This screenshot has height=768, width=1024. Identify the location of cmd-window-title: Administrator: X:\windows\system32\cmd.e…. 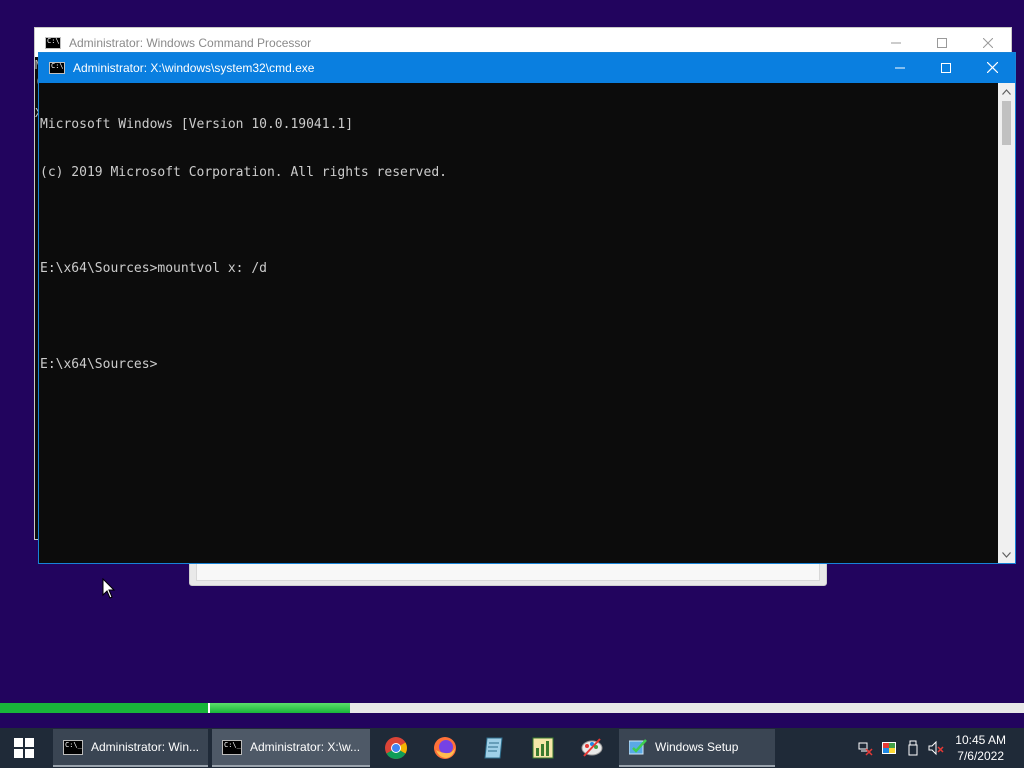
(194, 68).